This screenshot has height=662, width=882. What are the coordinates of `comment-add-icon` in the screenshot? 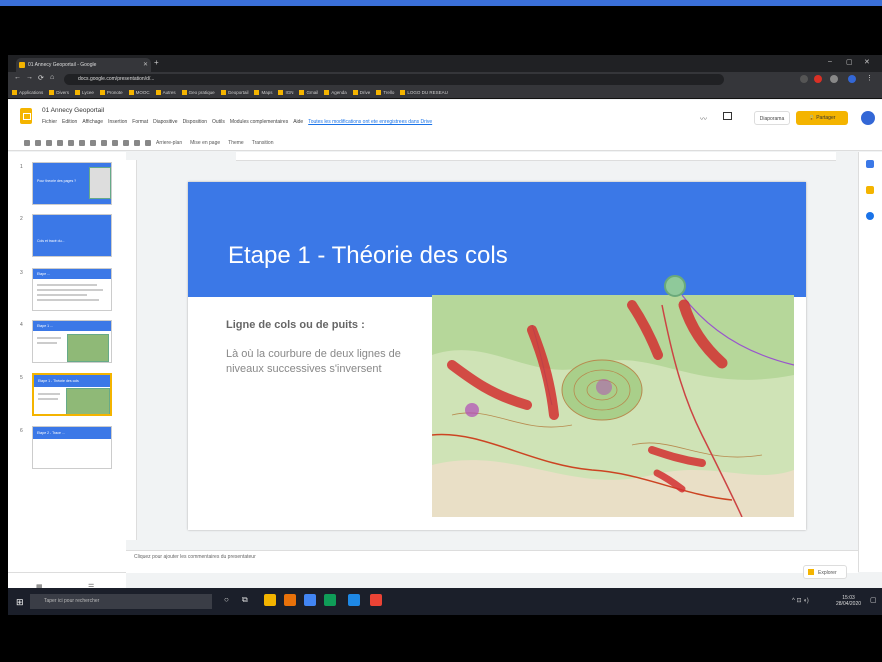 It's located at (148, 143).